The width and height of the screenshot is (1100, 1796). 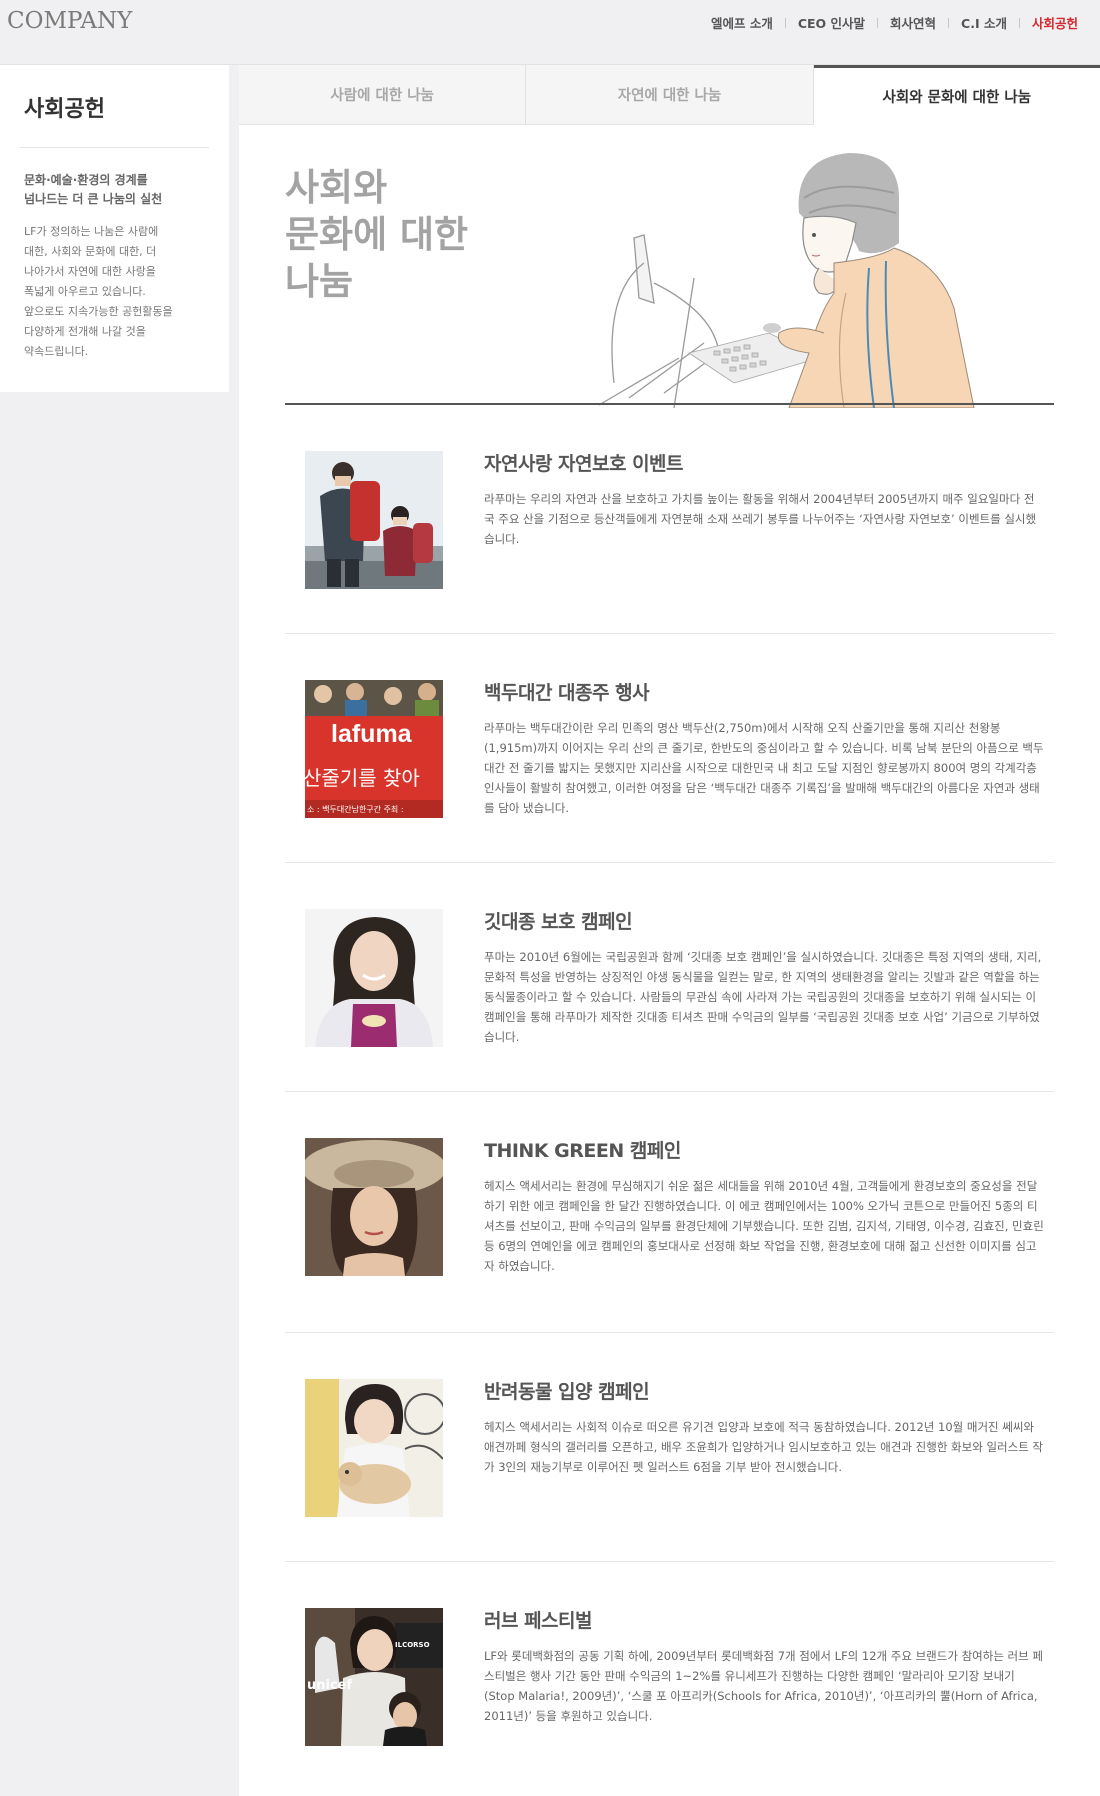 I want to click on banner-slogan-text: 산줄기를 찾아, so click(x=362, y=778).